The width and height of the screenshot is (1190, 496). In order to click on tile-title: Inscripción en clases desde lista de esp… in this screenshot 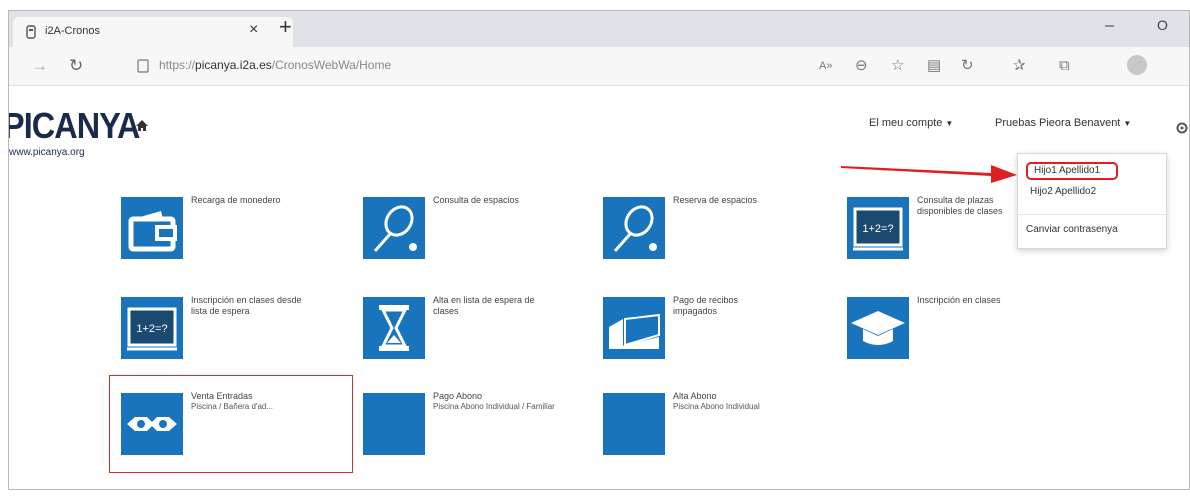, I will do `click(246, 305)`.